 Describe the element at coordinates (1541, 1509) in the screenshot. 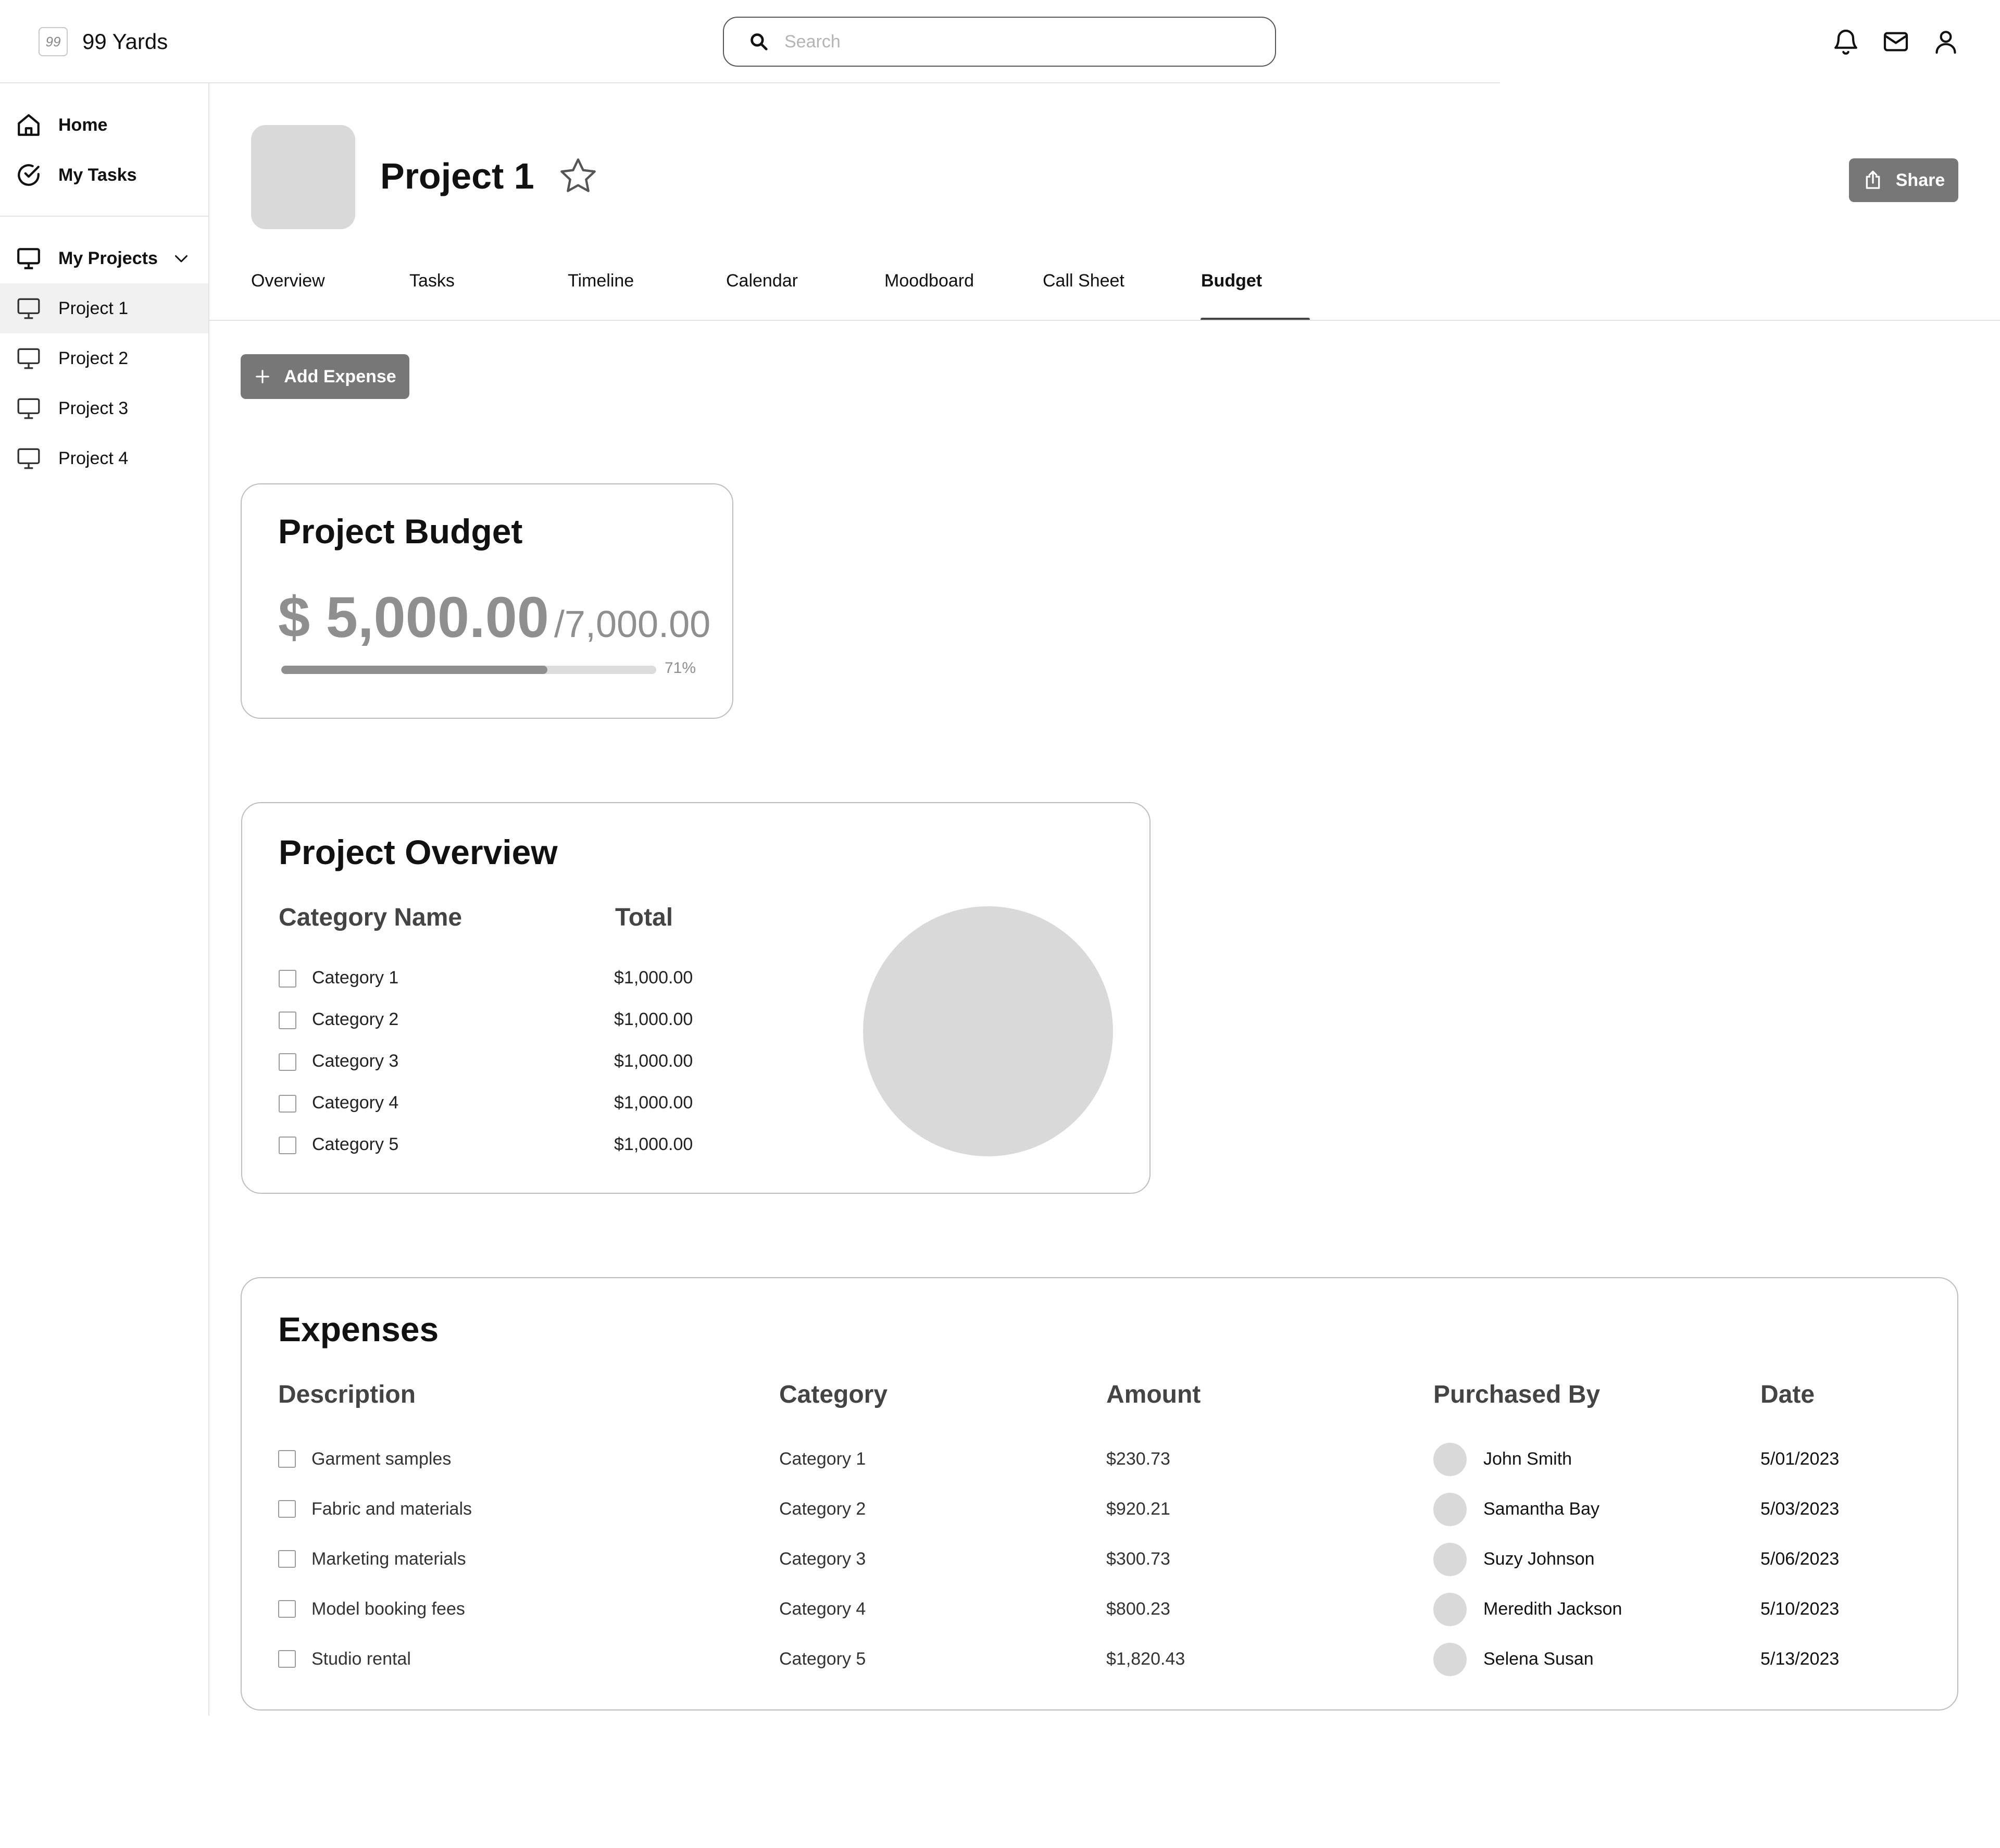

I see `purchased-by: Samantha Bay` at that location.